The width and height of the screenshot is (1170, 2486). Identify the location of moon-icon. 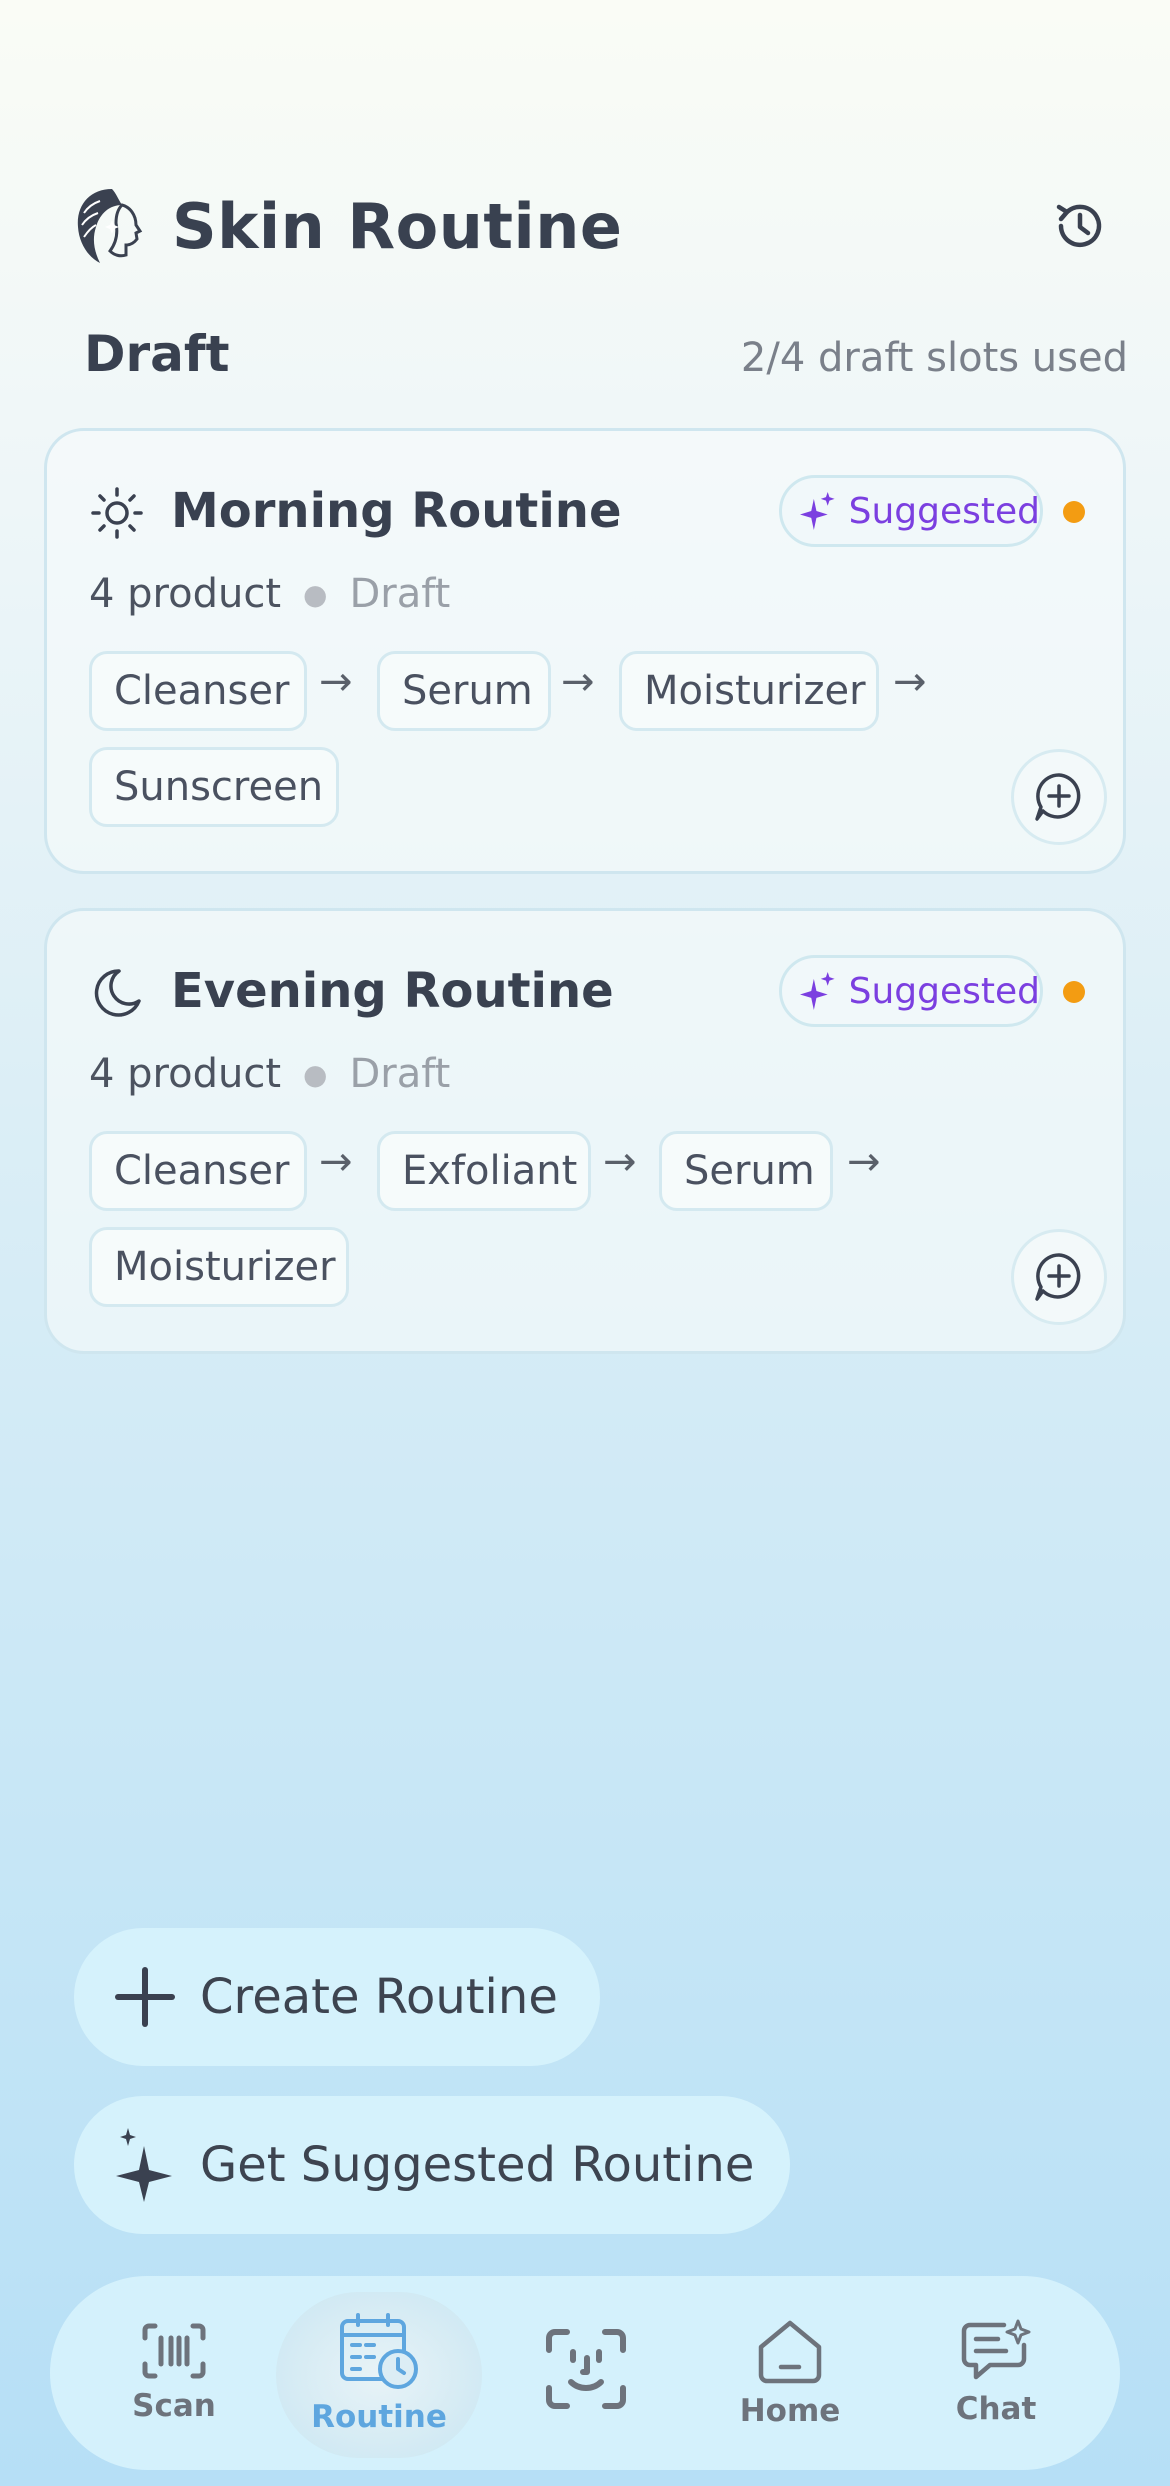
(117, 993).